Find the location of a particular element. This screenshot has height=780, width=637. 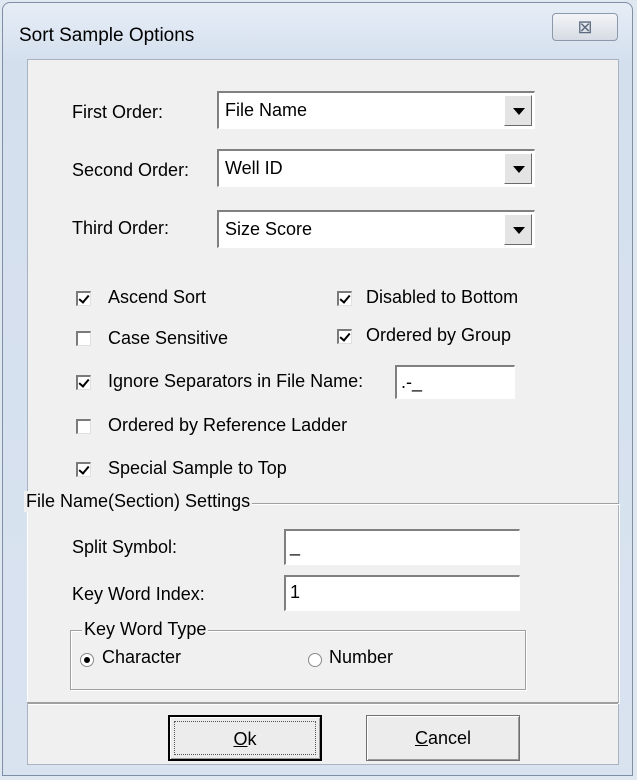

ordered-by-reference-ladder-checkbox is located at coordinates (83, 426).